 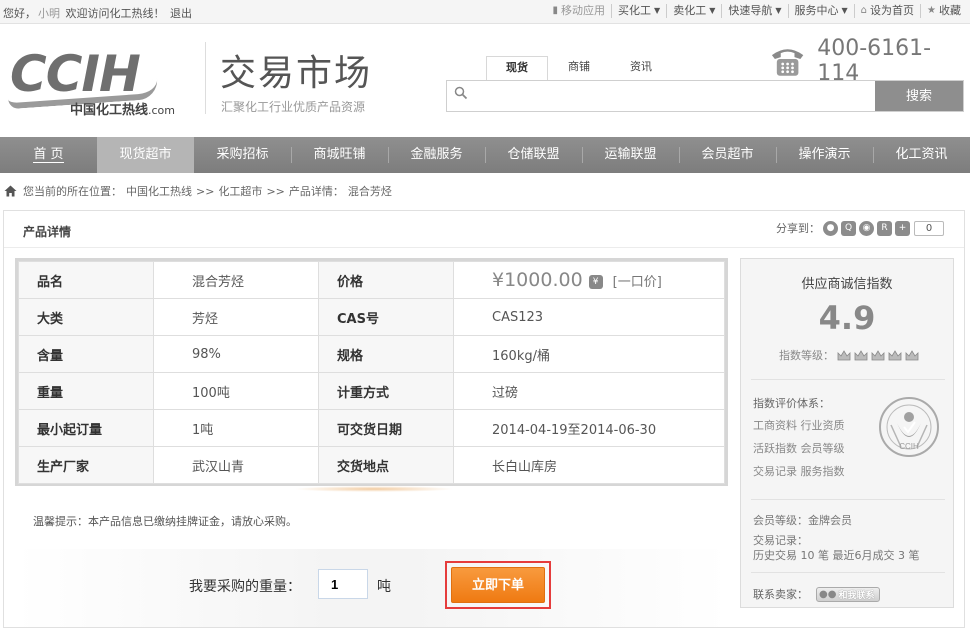 I want to click on name-value: 混合芳烃, so click(x=236, y=280).